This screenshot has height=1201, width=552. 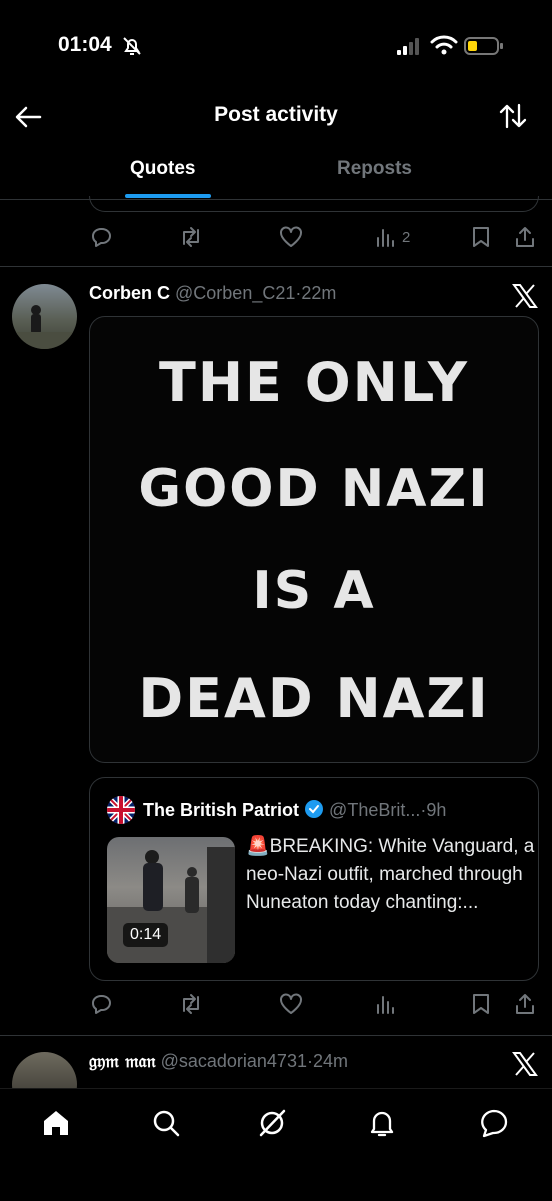 What do you see at coordinates (166, 1123) in the screenshot?
I see `search-icon` at bounding box center [166, 1123].